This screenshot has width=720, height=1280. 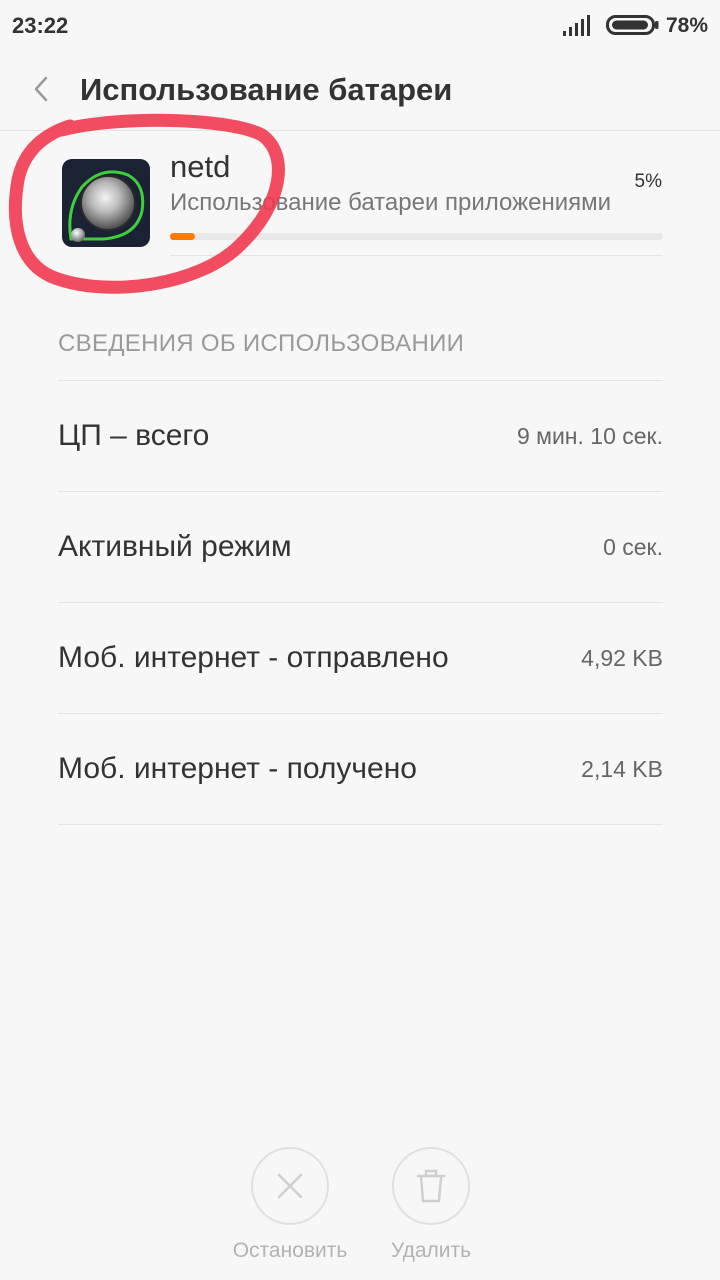 I want to click on app-subtitle: Использование батареи приложениями, so click(x=391, y=202).